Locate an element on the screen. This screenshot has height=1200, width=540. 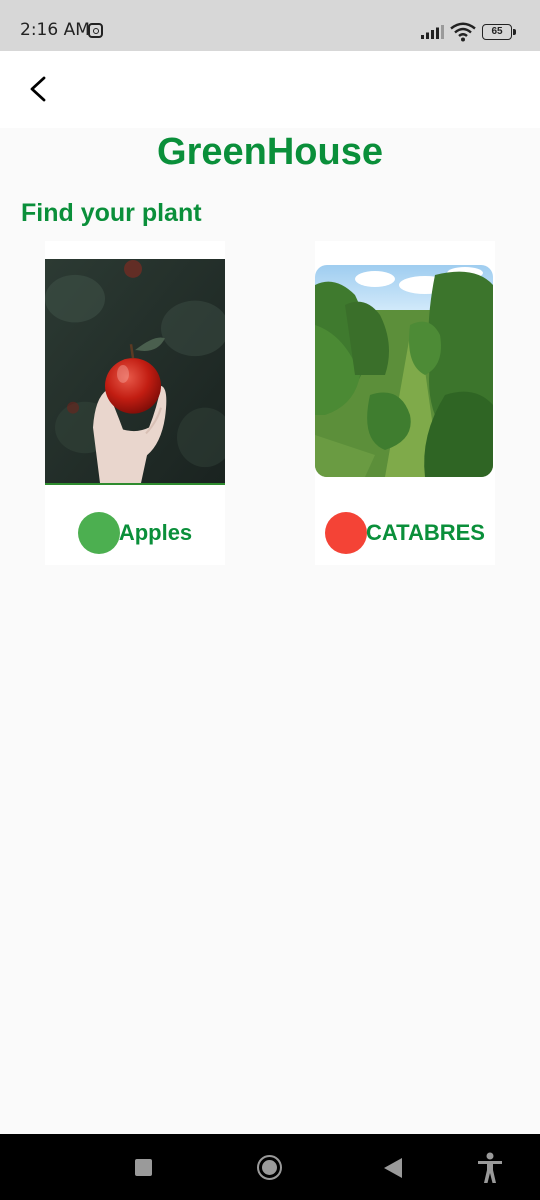
plant-card-catabres: CATABRES is located at coordinates (405, 403).